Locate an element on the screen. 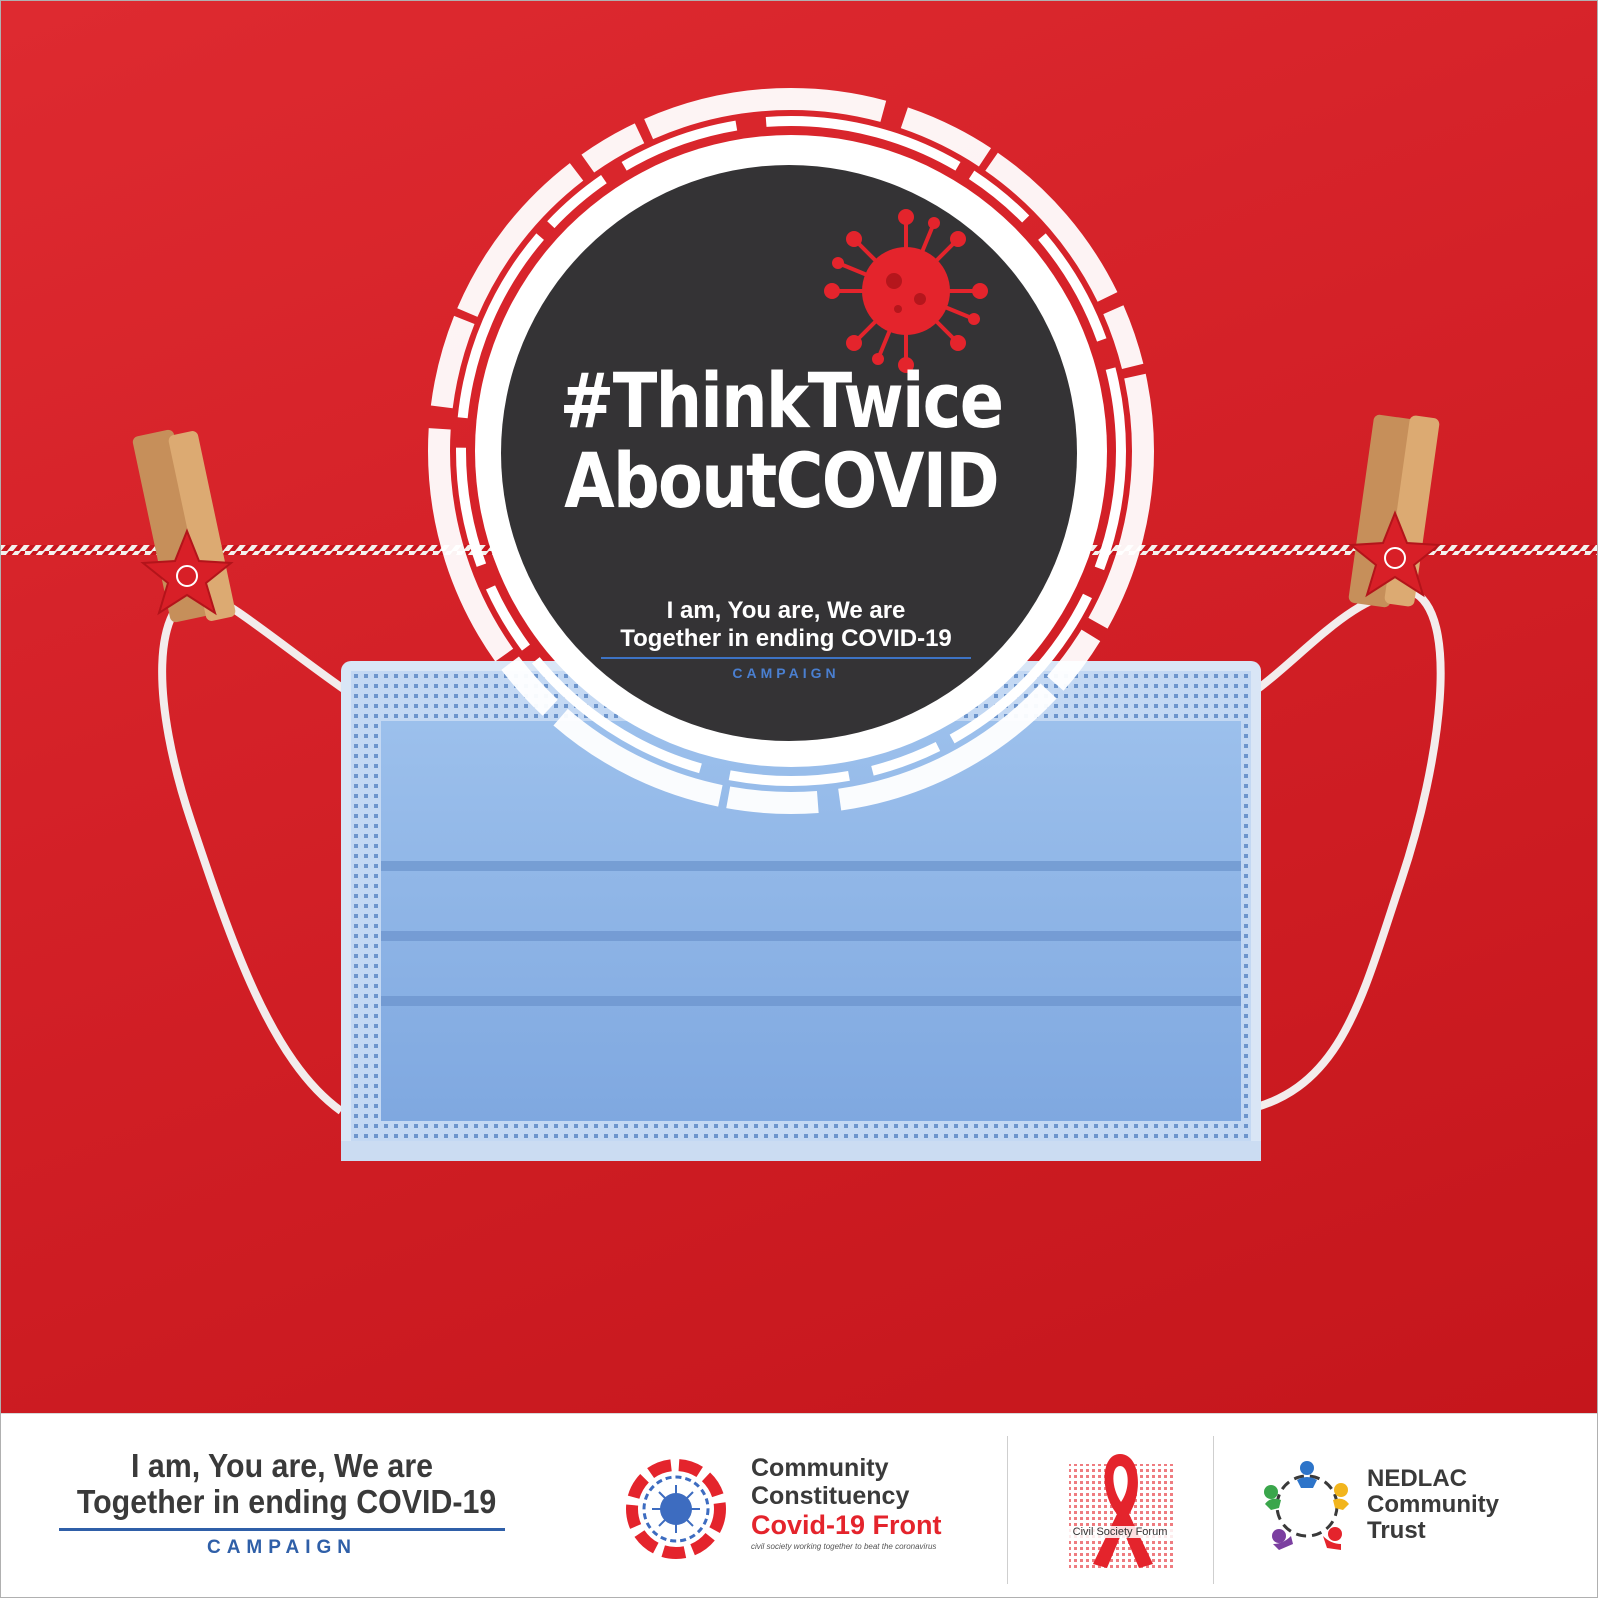 The height and width of the screenshot is (1598, 1598). nedlac-line-1: NEDLAC is located at coordinates (1417, 1478).